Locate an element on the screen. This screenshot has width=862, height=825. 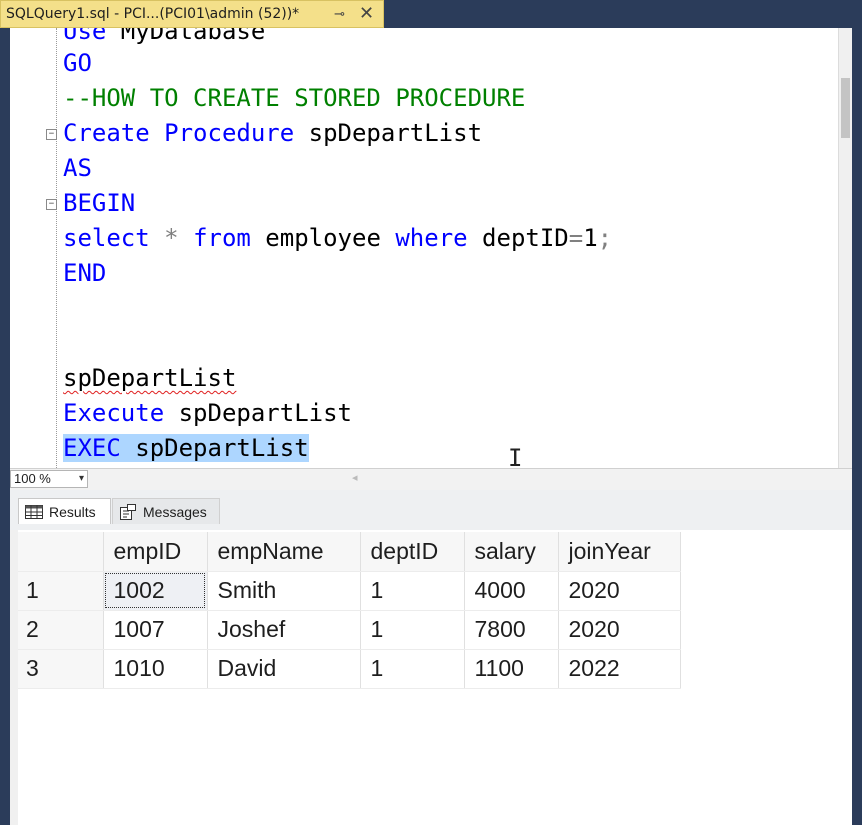
code-line-select: select * from employee where deptID=1; is located at coordinates (337, 238).